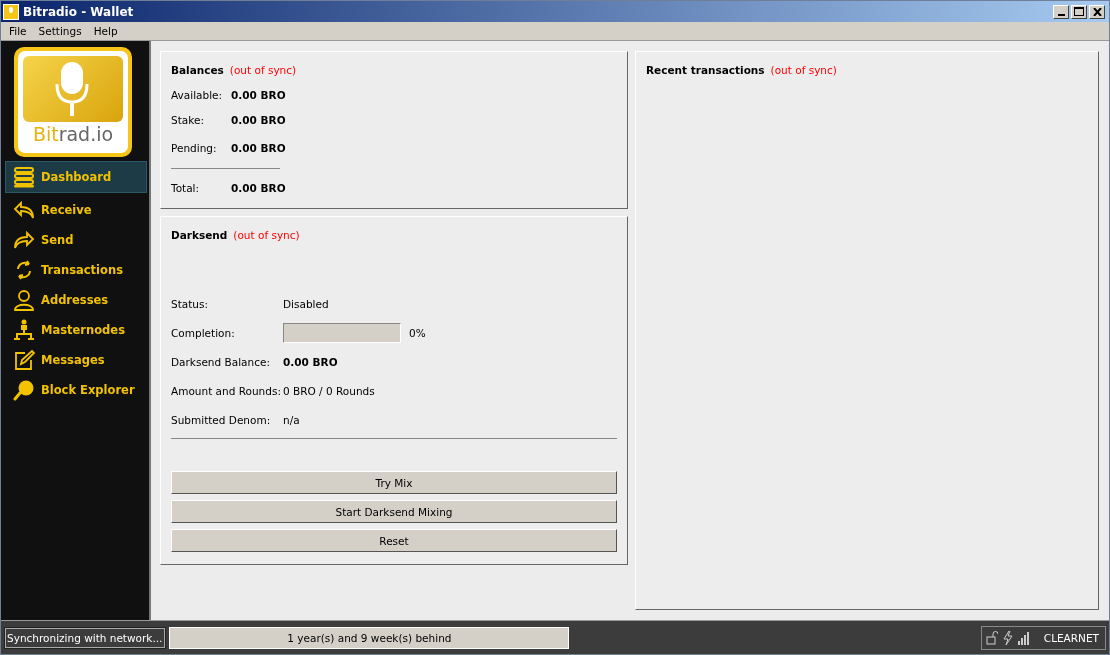 The image size is (1110, 655). Describe the element at coordinates (221, 419) in the screenshot. I see `field-label: Submitted Denom:` at that location.